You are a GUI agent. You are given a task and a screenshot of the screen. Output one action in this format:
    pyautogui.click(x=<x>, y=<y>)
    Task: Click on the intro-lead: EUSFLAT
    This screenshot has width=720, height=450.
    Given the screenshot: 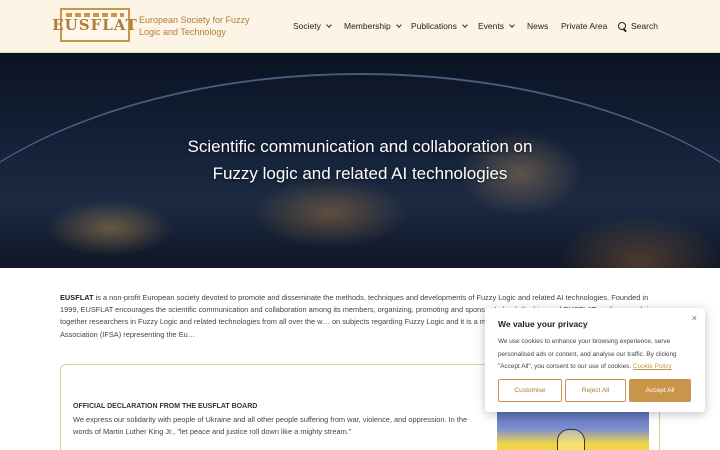 What is the action you would take?
    pyautogui.click(x=77, y=297)
    